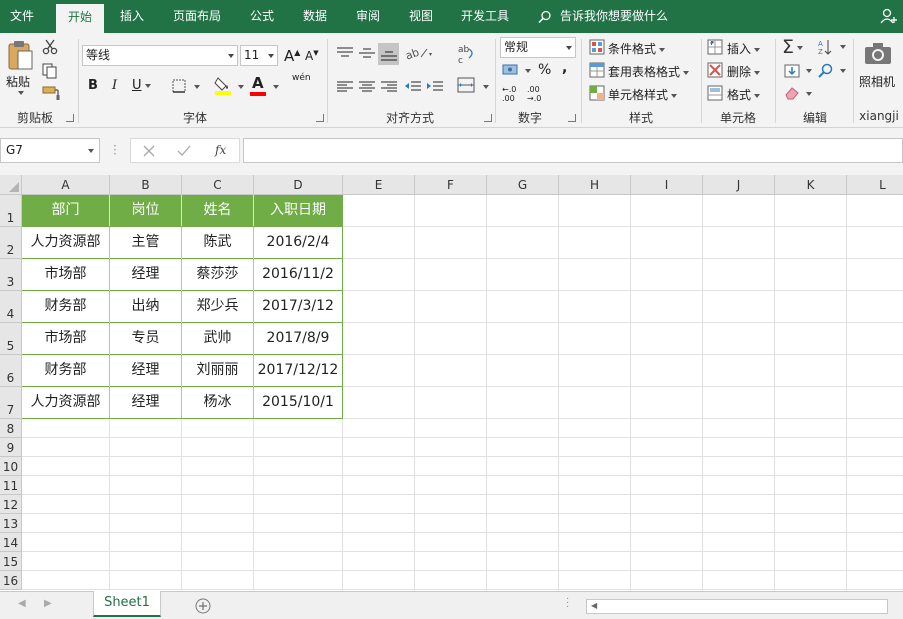 This screenshot has height=619, width=903. I want to click on column-header-f: F, so click(451, 185).